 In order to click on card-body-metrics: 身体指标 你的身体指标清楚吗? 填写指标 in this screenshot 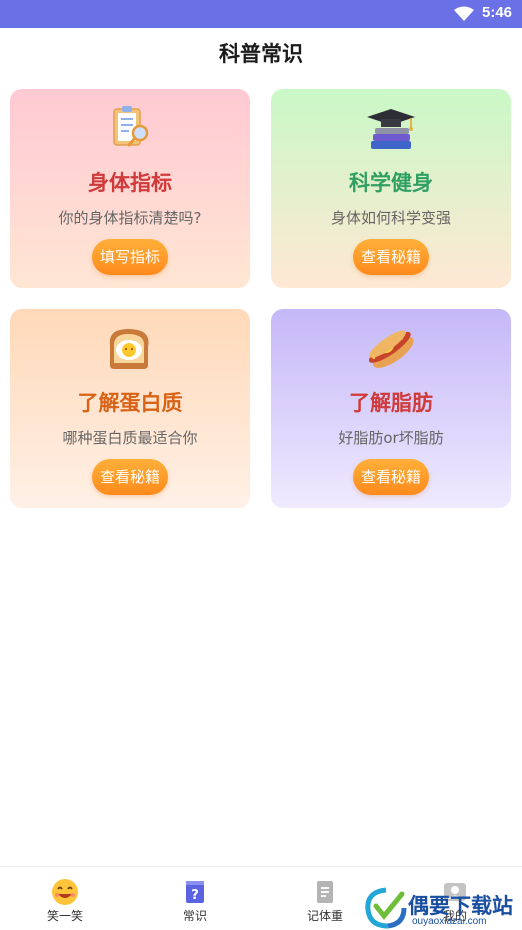, I will do `click(130, 188)`.